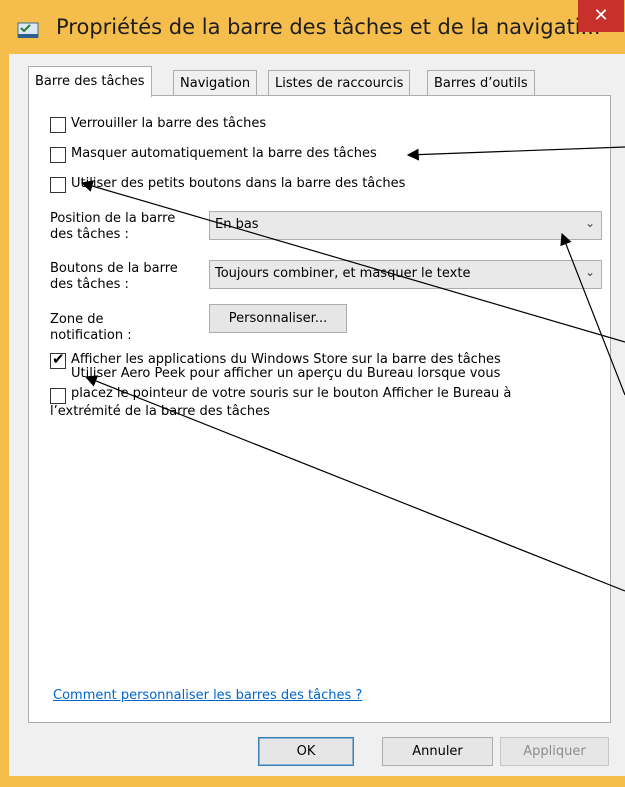 This screenshot has height=787, width=625. Describe the element at coordinates (77, 319) in the screenshot. I see `notification-label-line1: Zone de` at that location.